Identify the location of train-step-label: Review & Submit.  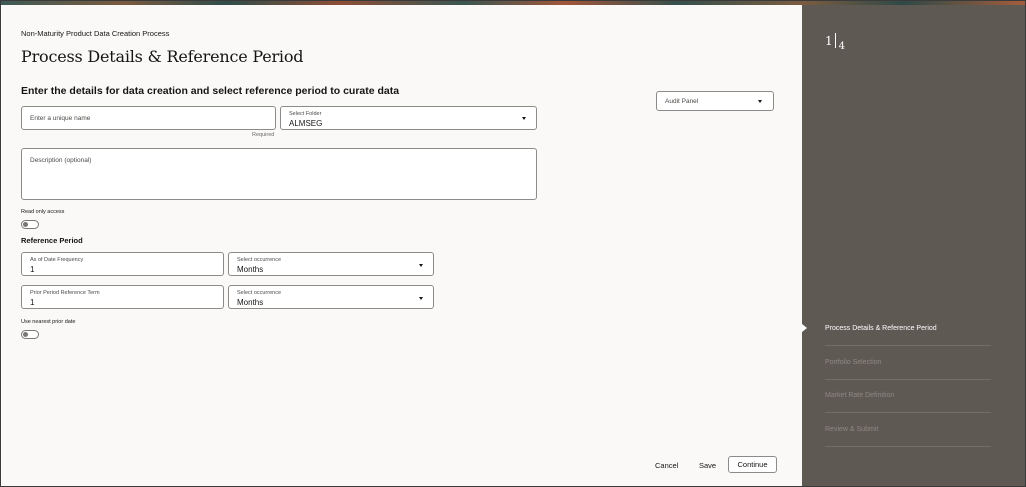
(852, 429).